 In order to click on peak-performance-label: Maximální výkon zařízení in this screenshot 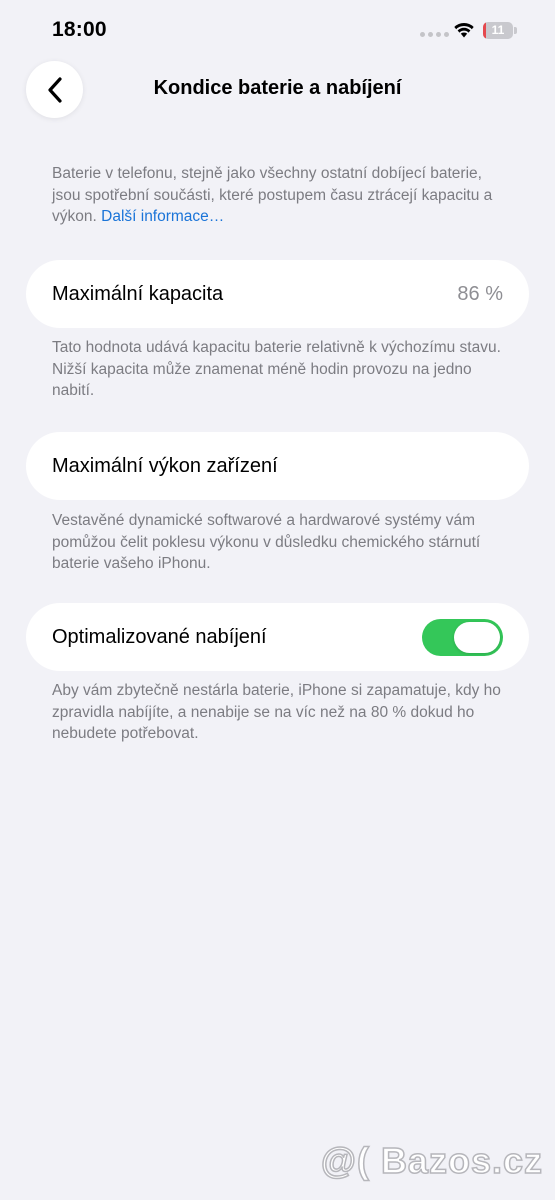, I will do `click(165, 466)`.